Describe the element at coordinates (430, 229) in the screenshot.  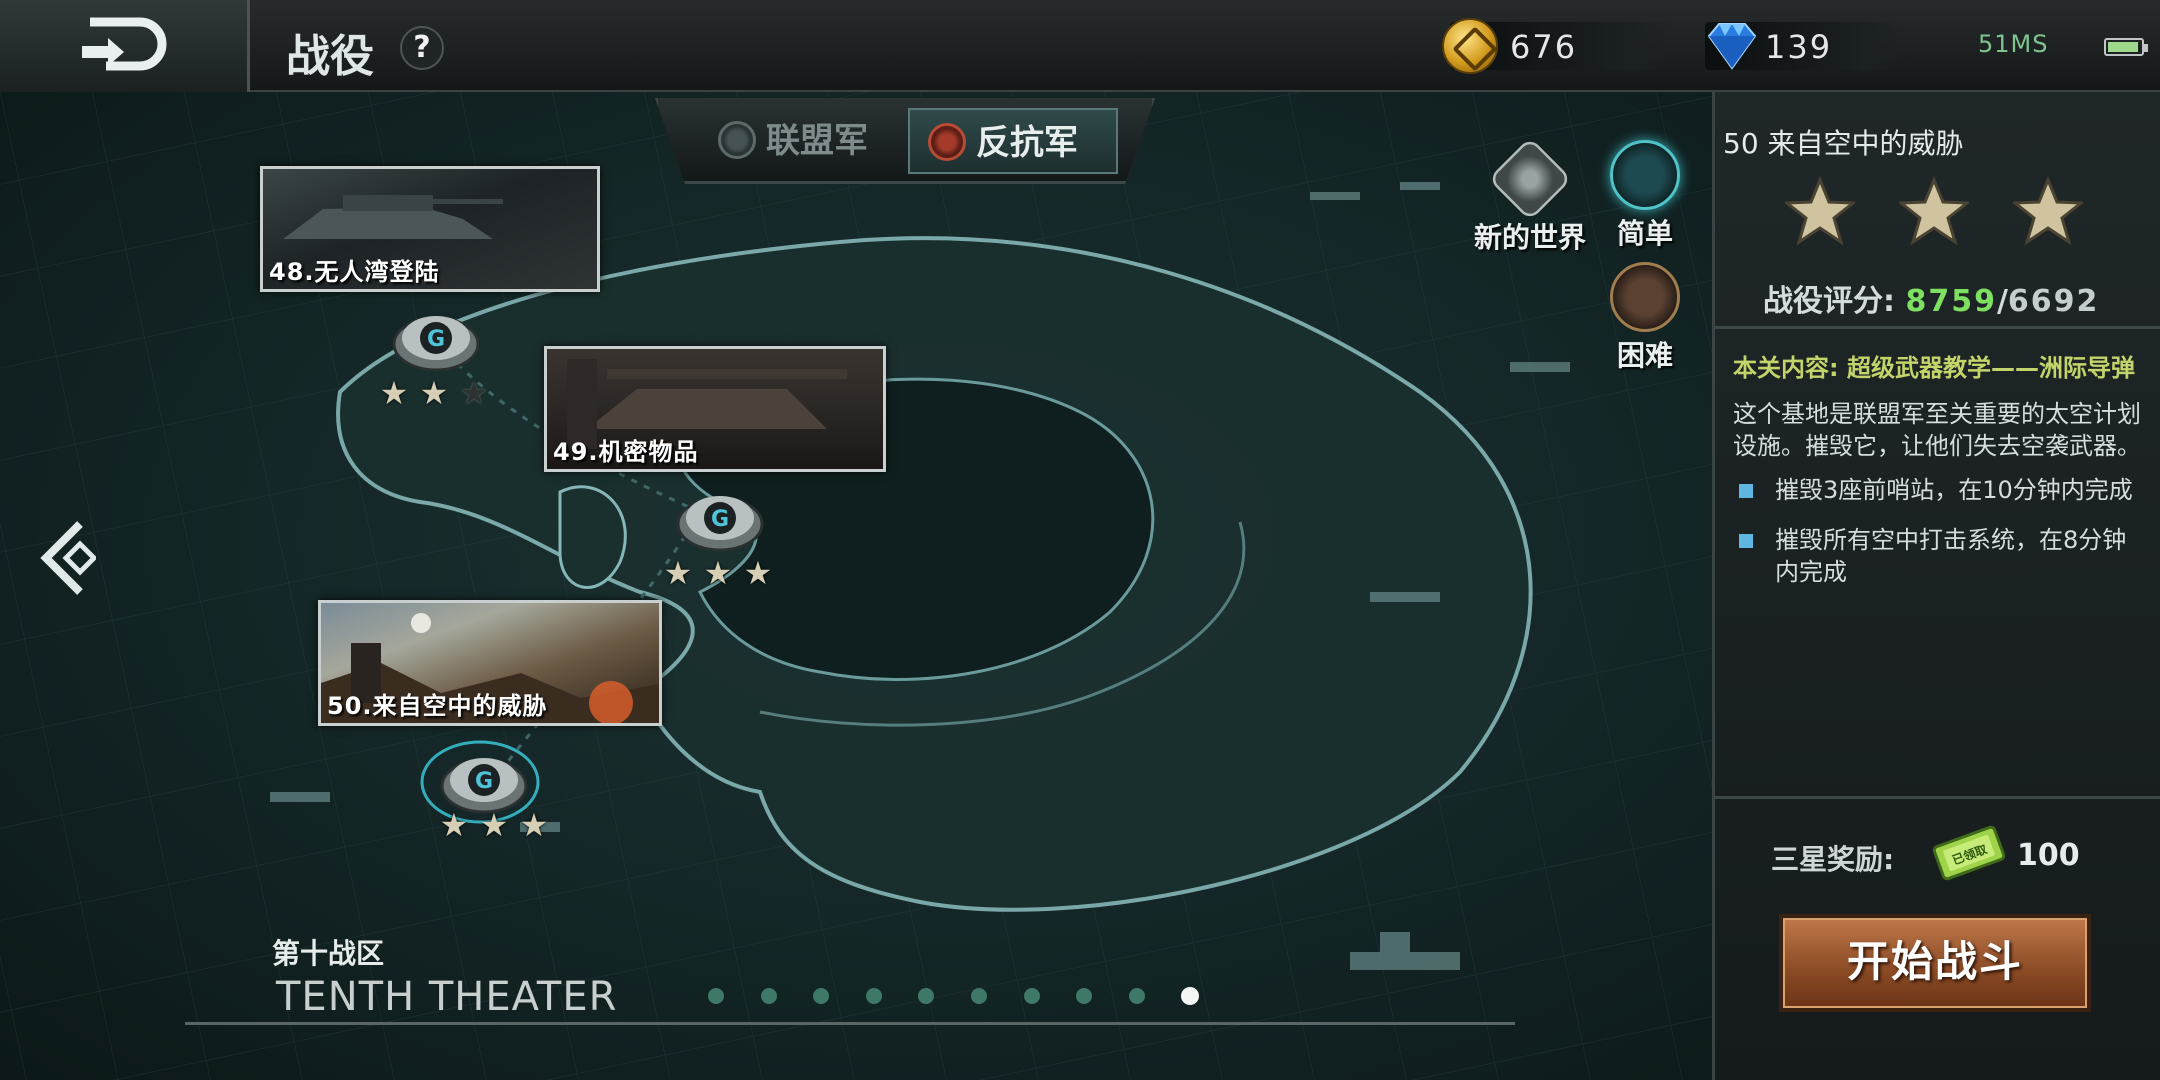
I see `level-card-48: 48.无人湾登陆` at that location.